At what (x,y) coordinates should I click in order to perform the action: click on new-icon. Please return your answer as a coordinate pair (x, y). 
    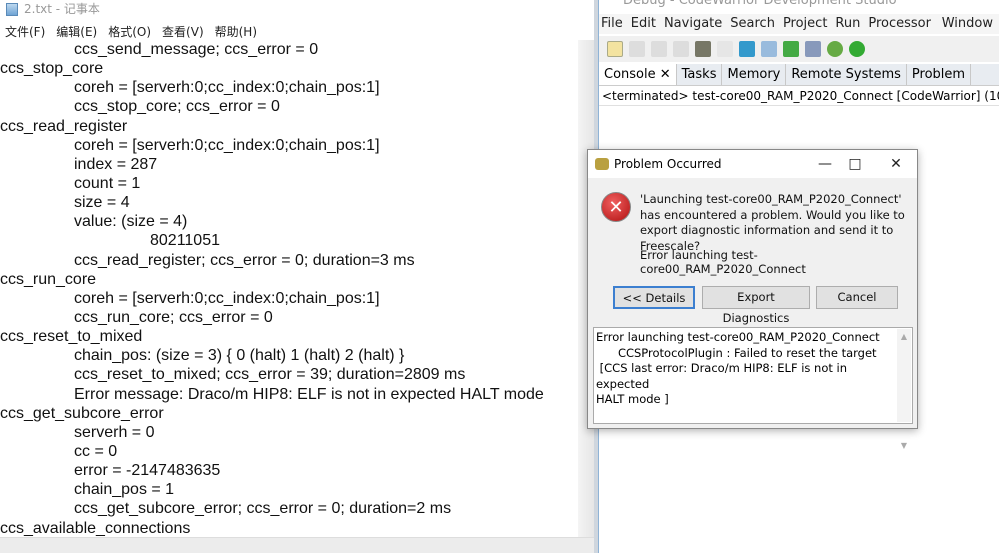
    Looking at the image, I should click on (615, 49).